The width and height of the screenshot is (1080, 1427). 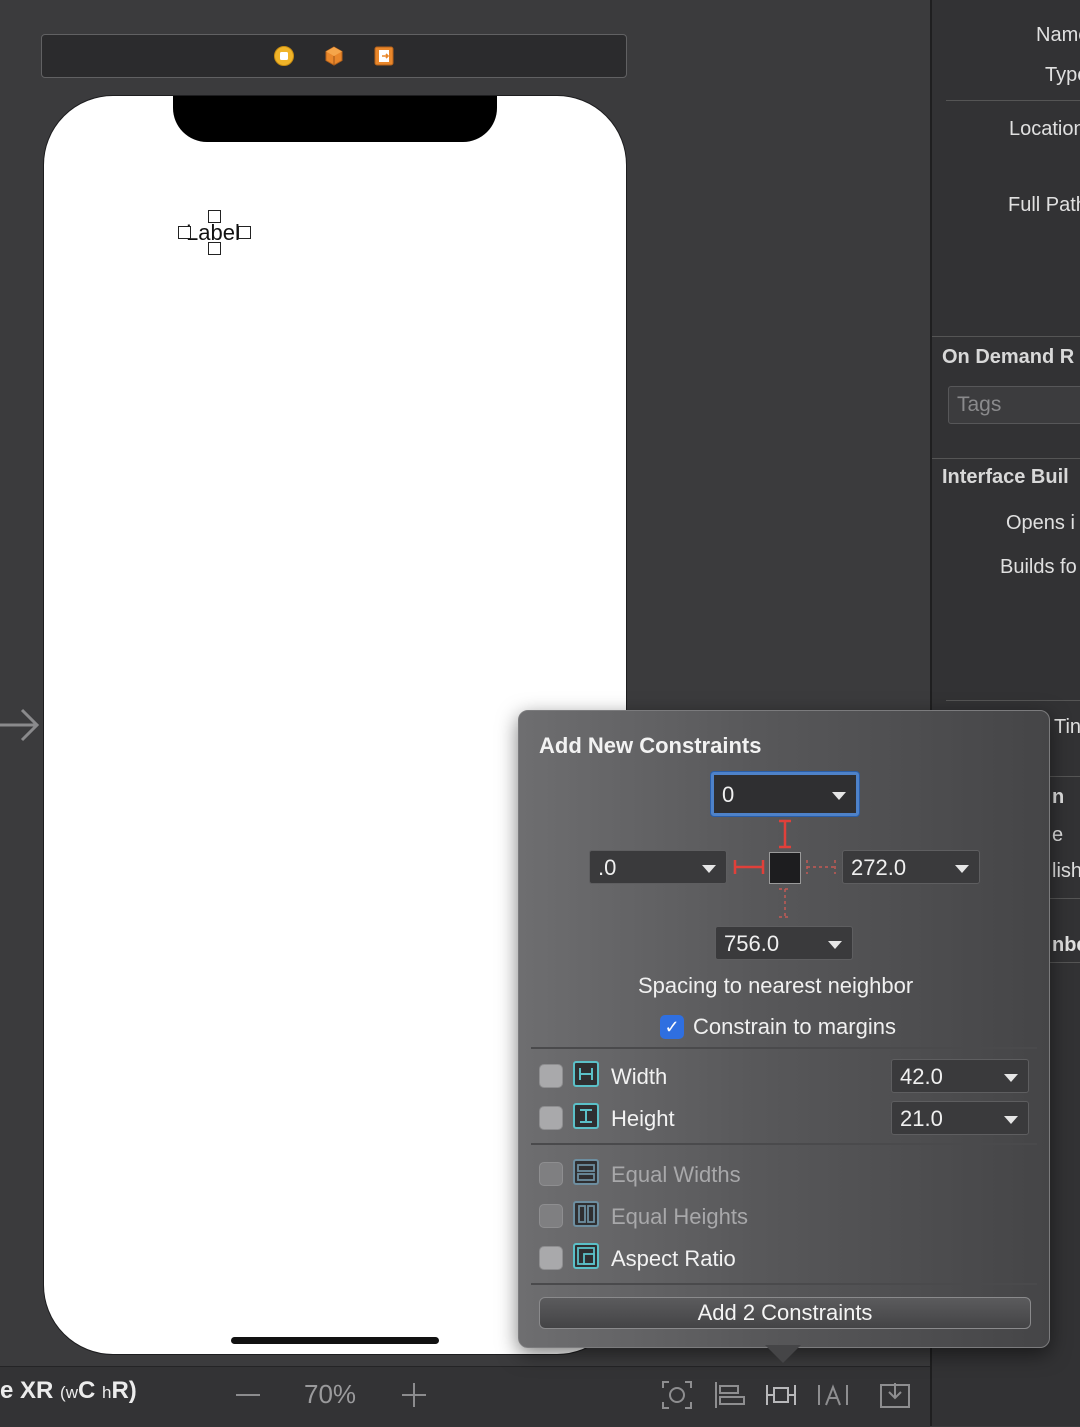 I want to click on spacing-caption: Spacing to nearest neighbor, so click(x=776, y=985).